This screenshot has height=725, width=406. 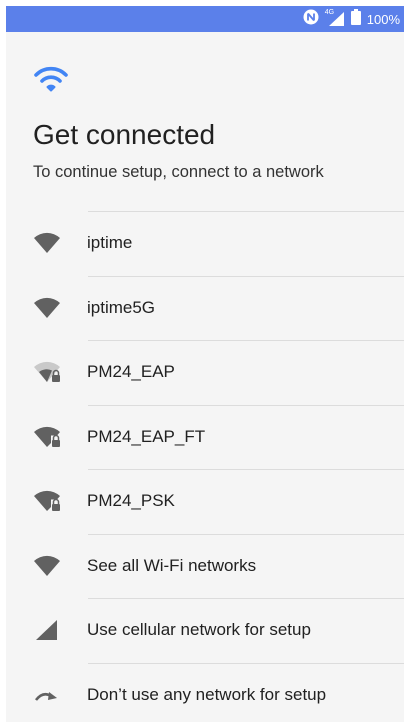 I want to click on network-item-iptime5g: iptime5G, so click(x=205, y=308).